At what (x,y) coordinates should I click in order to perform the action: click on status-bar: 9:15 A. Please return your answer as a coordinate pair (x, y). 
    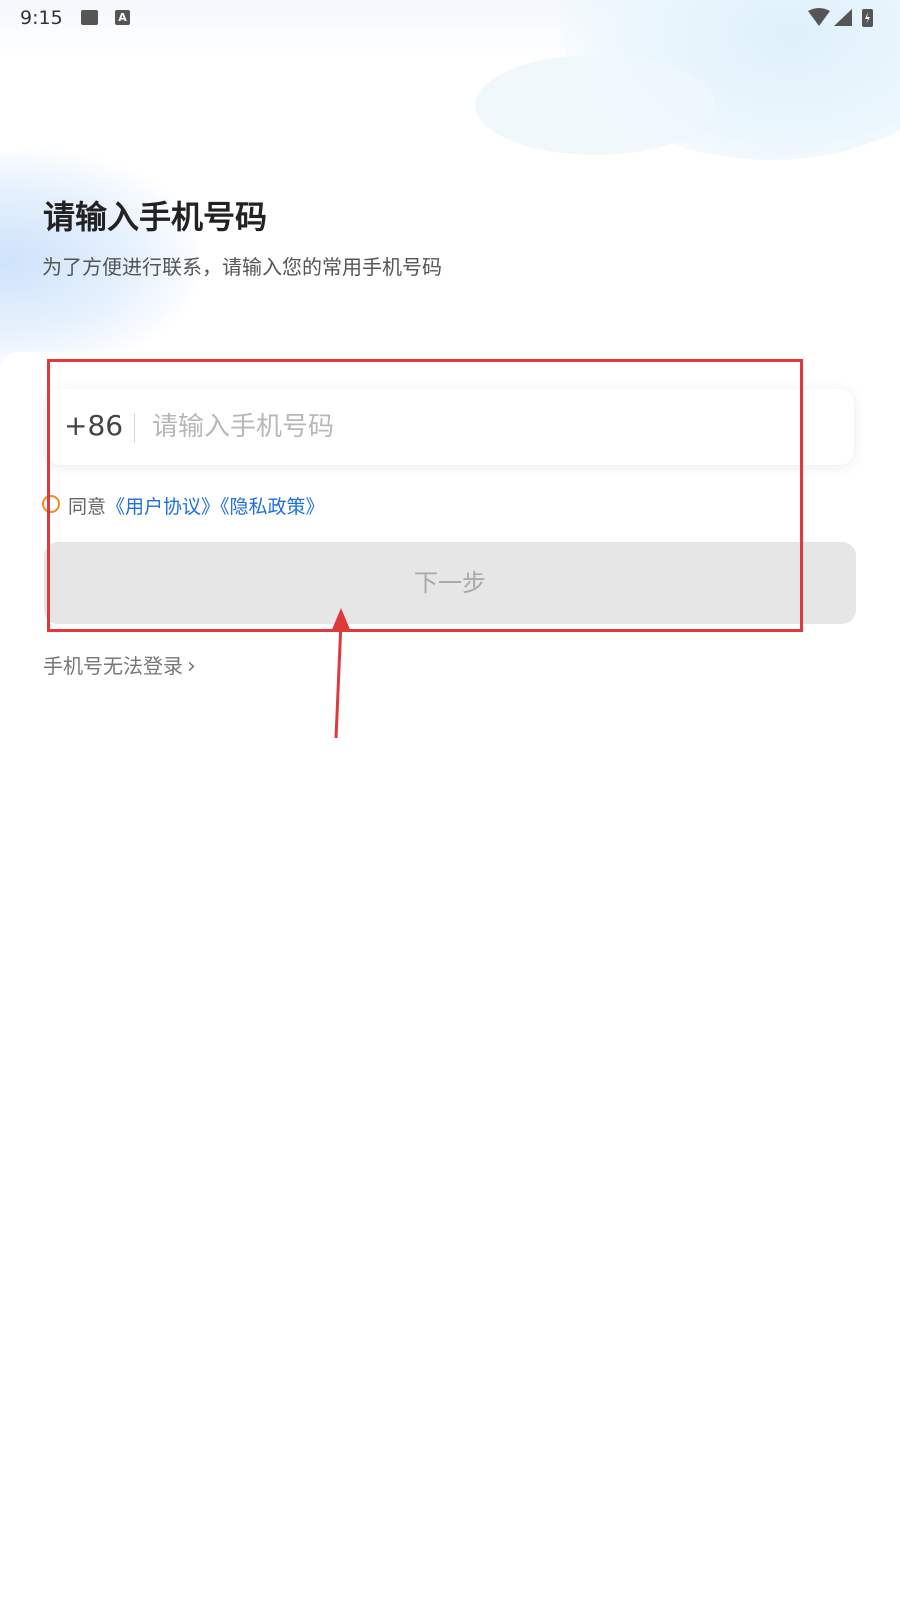
    Looking at the image, I should click on (450, 18).